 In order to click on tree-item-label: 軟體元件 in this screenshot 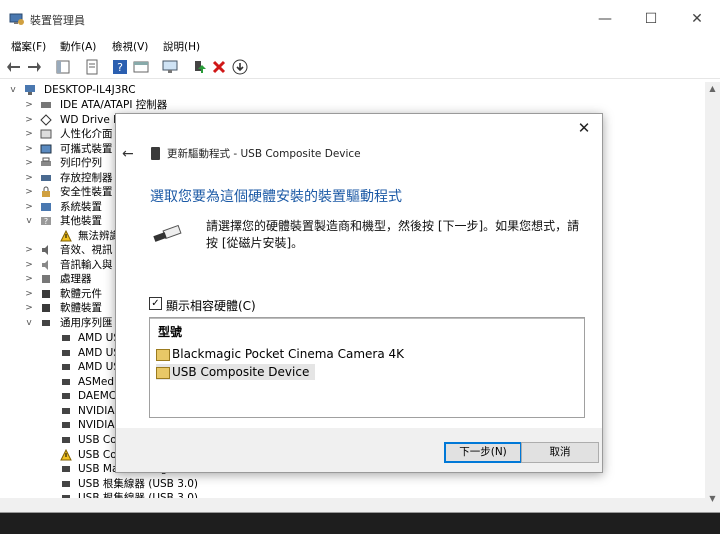, I will do `click(81, 294)`.